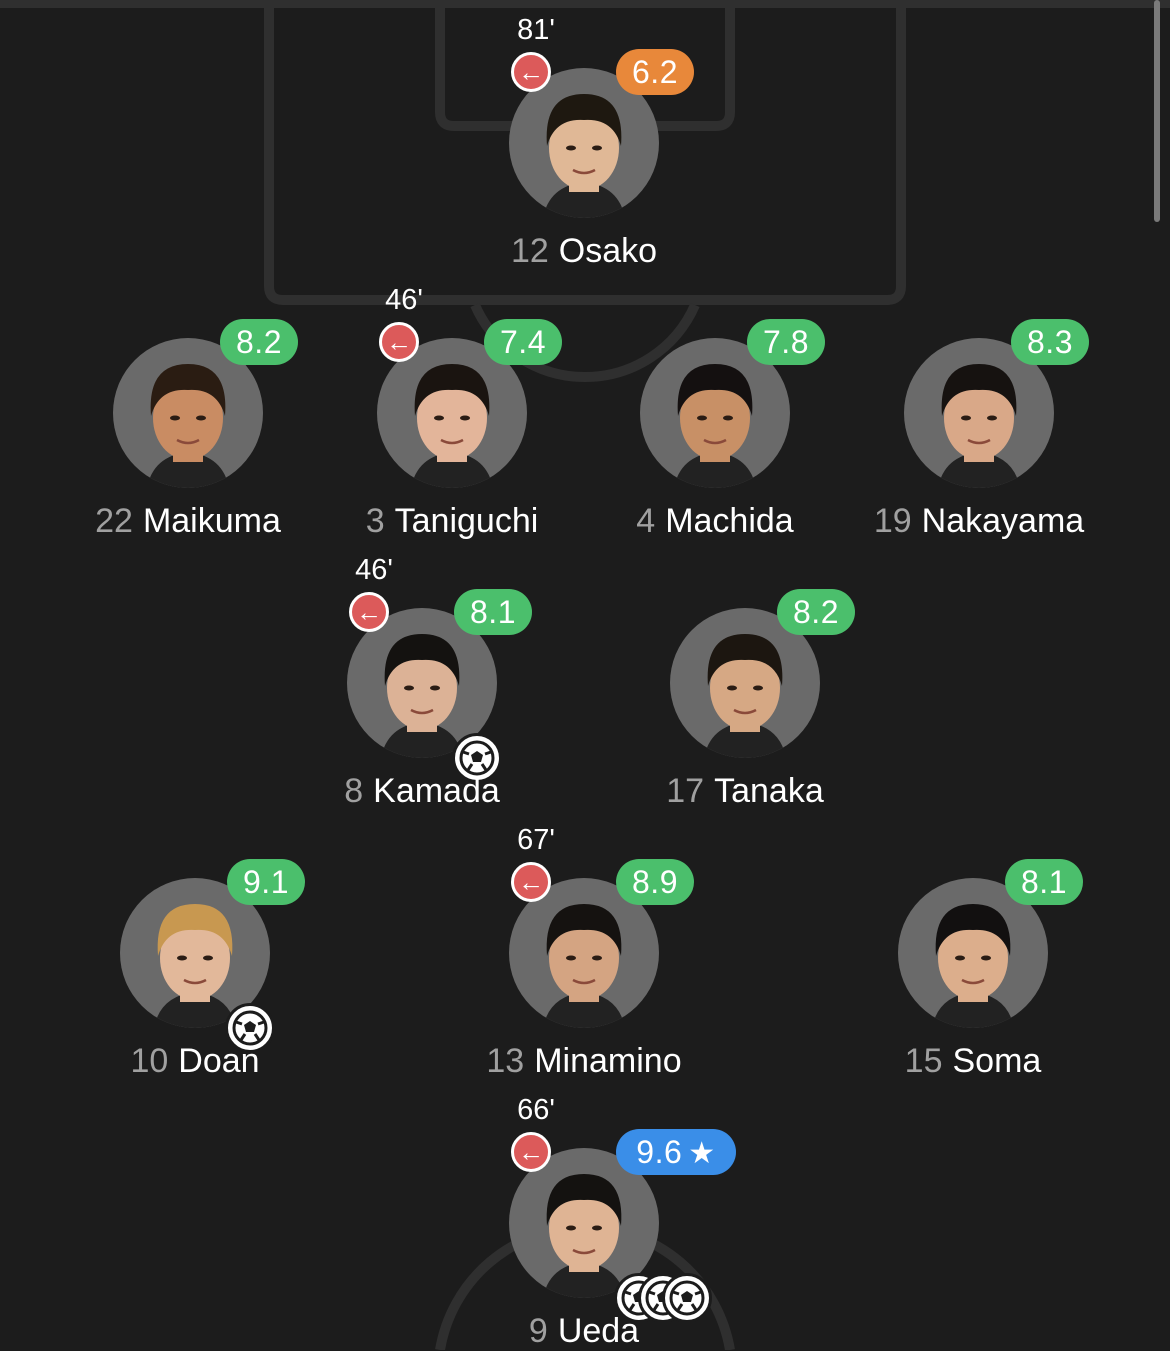  What do you see at coordinates (354, 791) in the screenshot?
I see `shirt-number: 8` at bounding box center [354, 791].